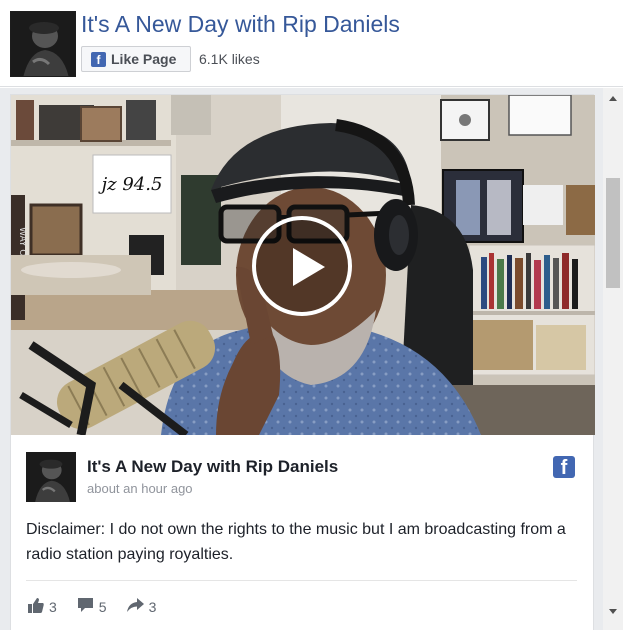 Image resolution: width=623 pixels, height=630 pixels. I want to click on comment-icon, so click(85, 606).